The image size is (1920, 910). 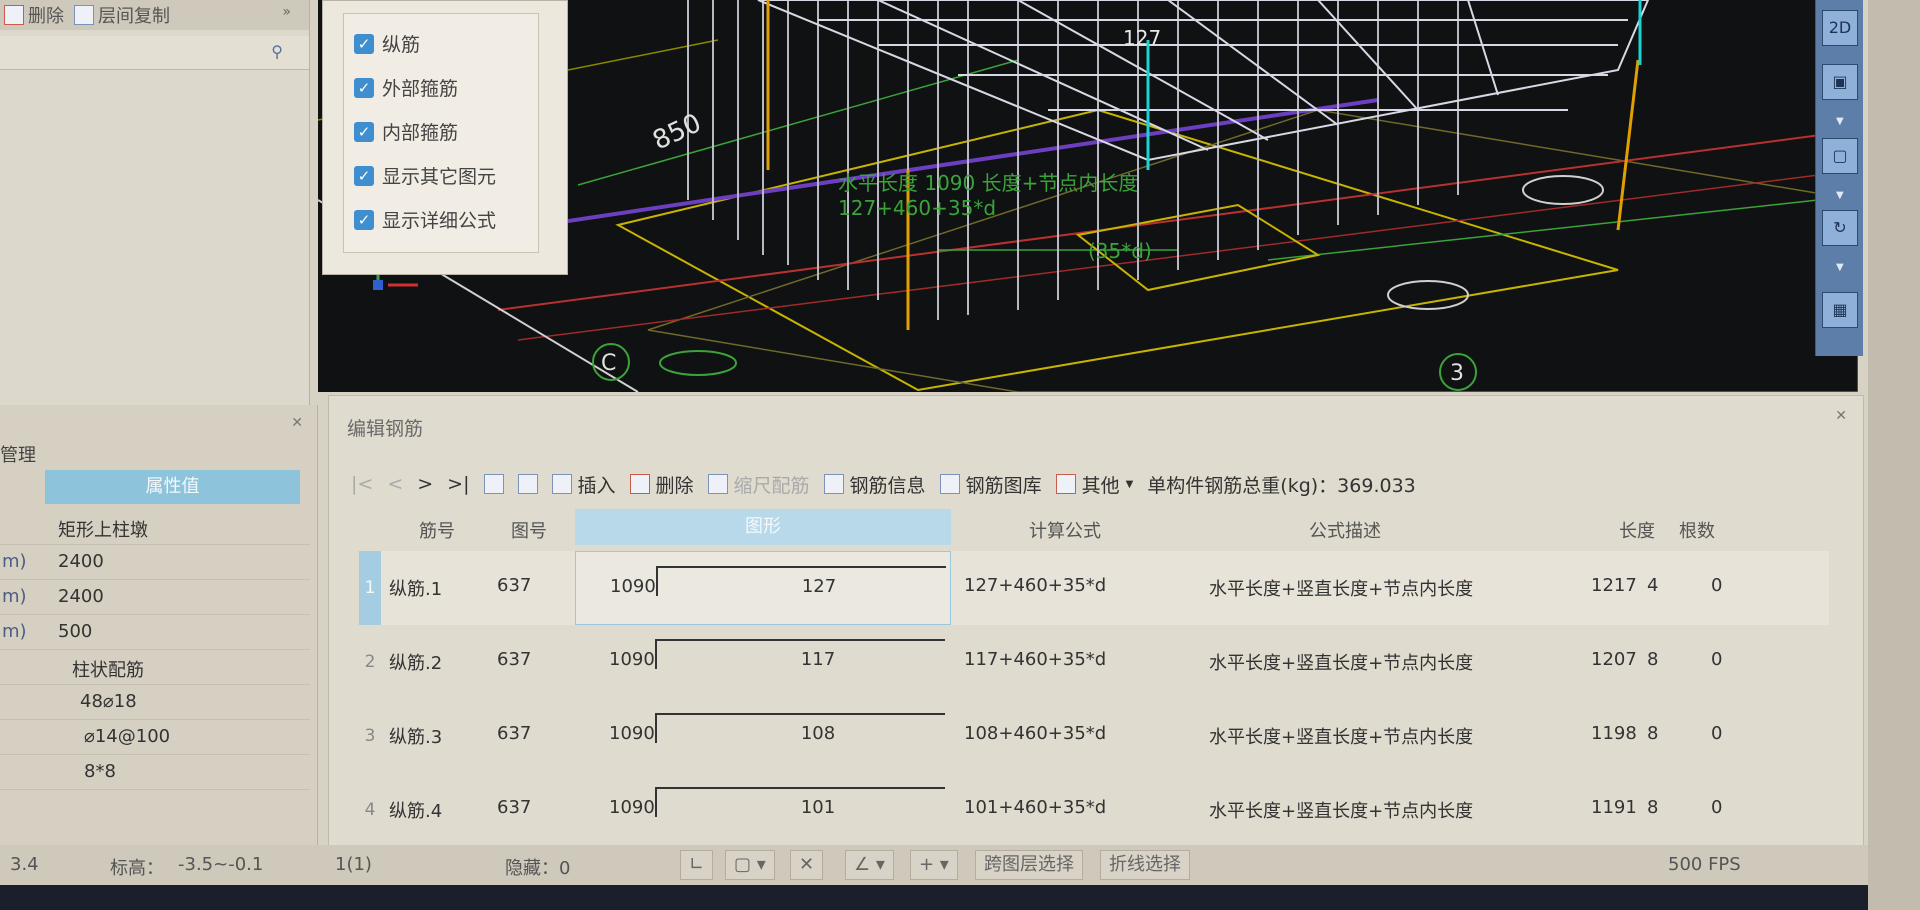 I want to click on formula: 108+460+35*d, so click(x=1035, y=733).